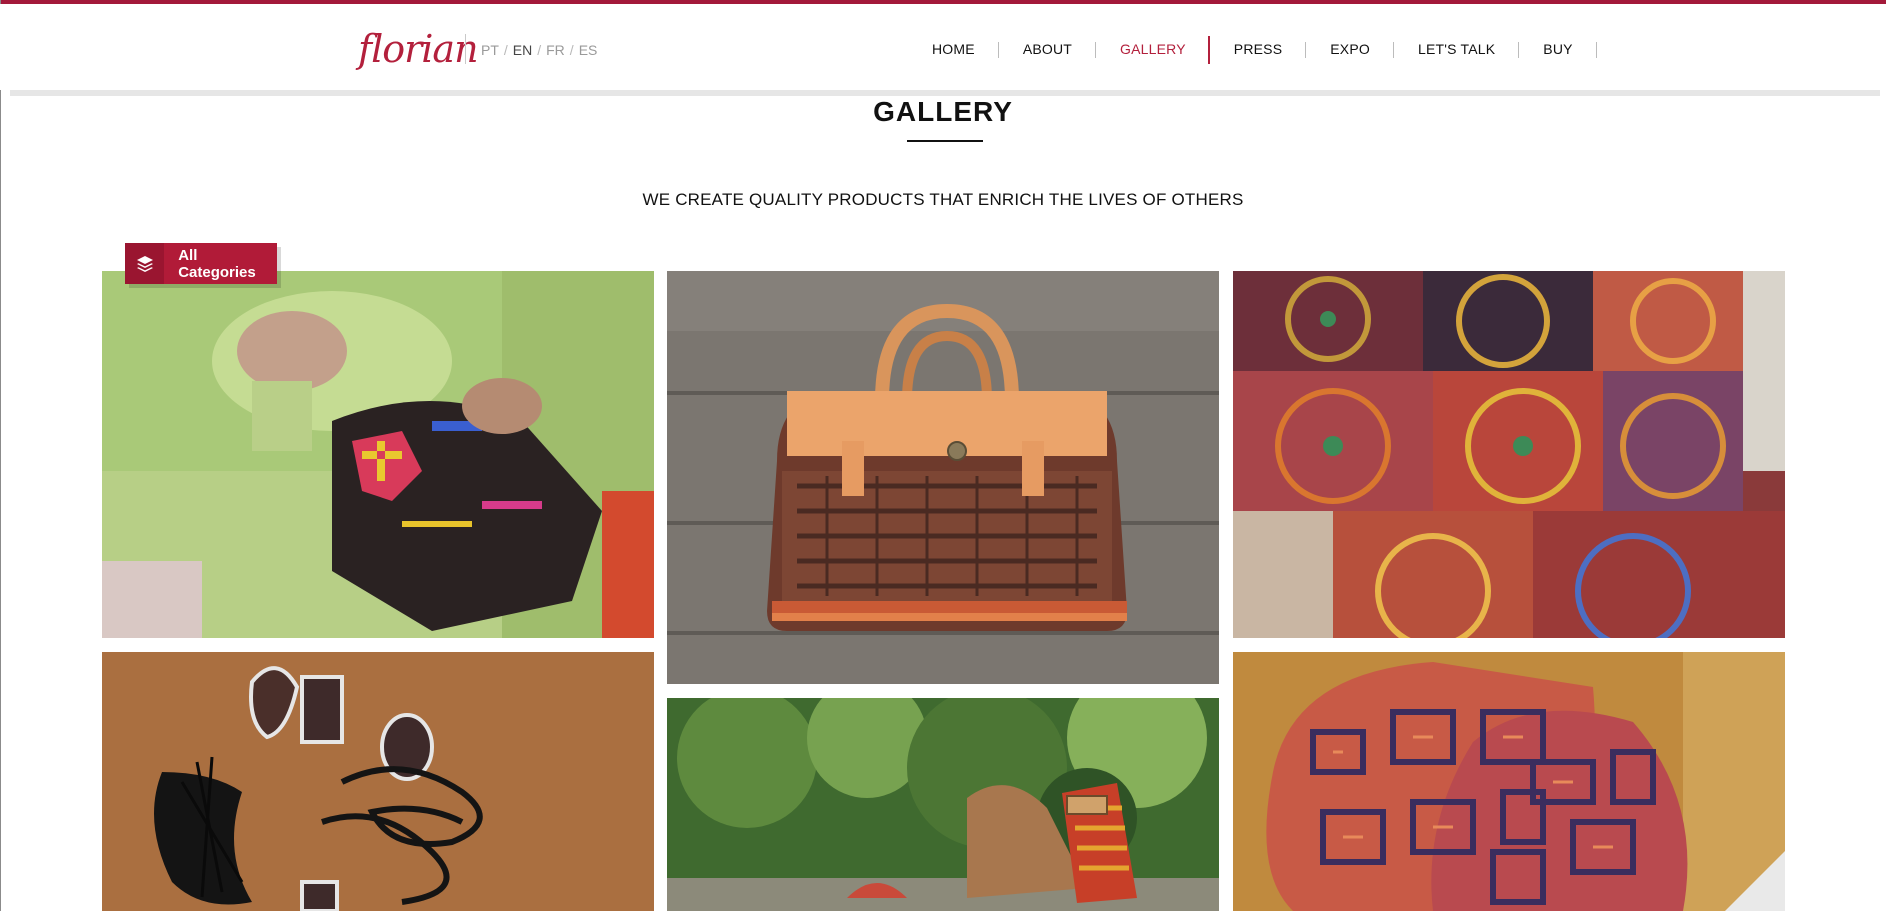 The image size is (1886, 911). I want to click on handbag-photo, so click(943, 477).